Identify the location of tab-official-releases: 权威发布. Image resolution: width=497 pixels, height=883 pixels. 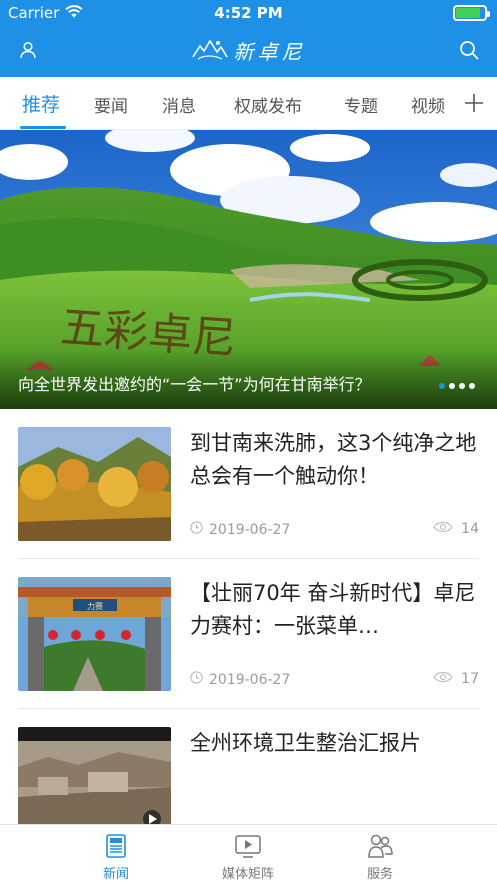
(268, 104).